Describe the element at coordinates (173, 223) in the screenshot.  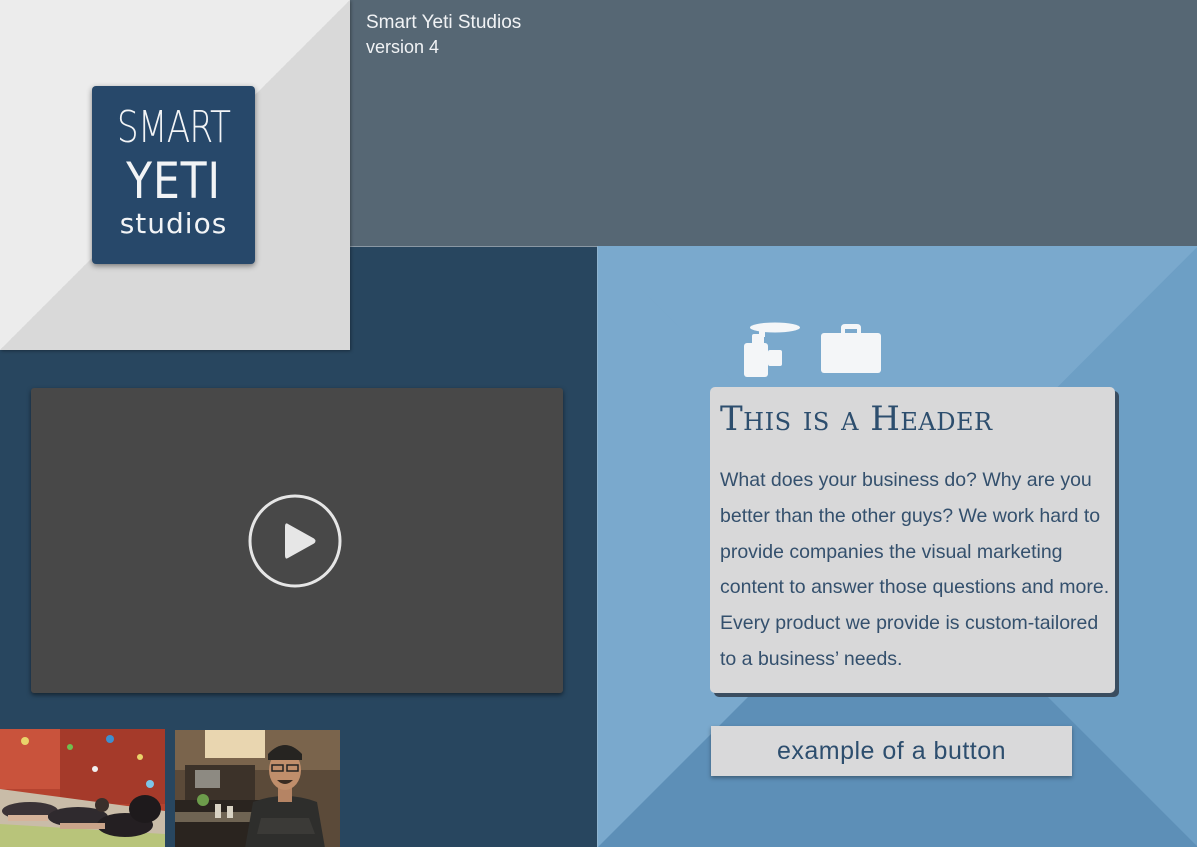
I see `logo-word-studios: studios` at that location.